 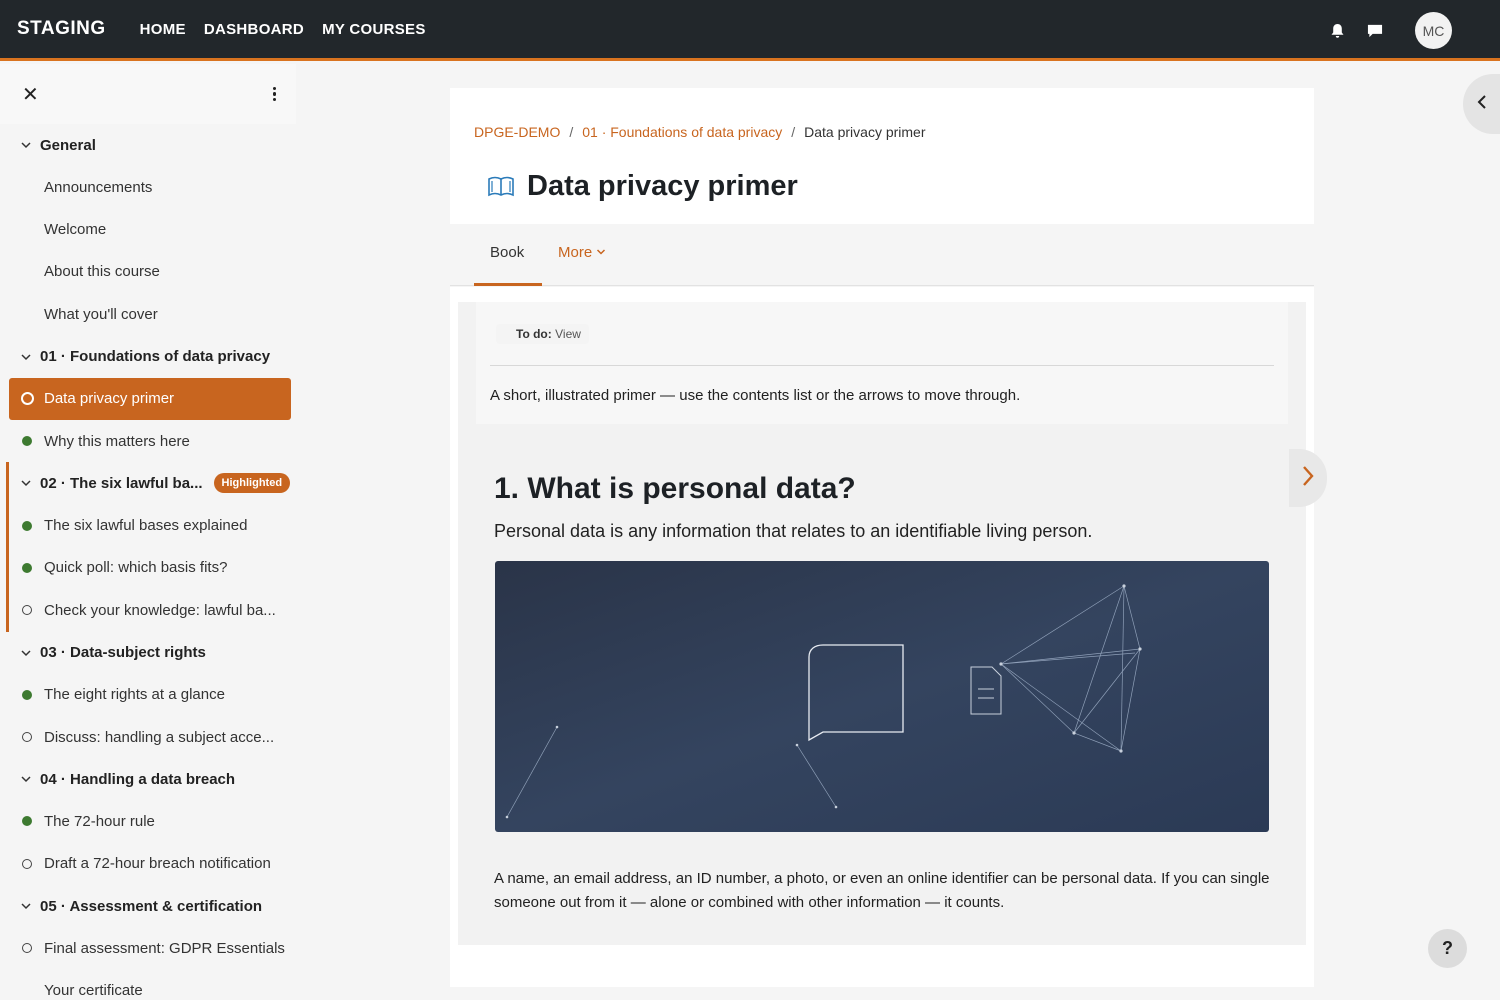 I want to click on activity-link-current: Data privacy primer, so click(x=150, y=398).